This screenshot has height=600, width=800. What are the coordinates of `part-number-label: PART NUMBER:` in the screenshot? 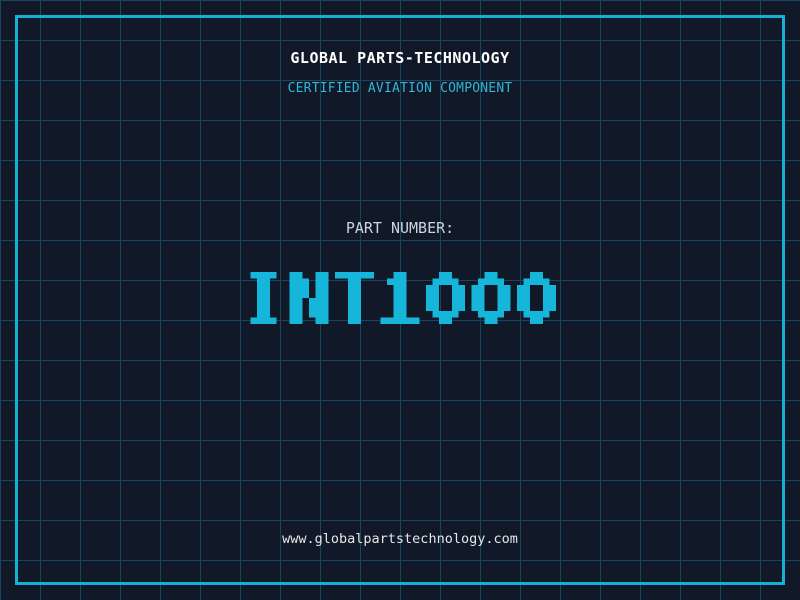 It's located at (400, 228).